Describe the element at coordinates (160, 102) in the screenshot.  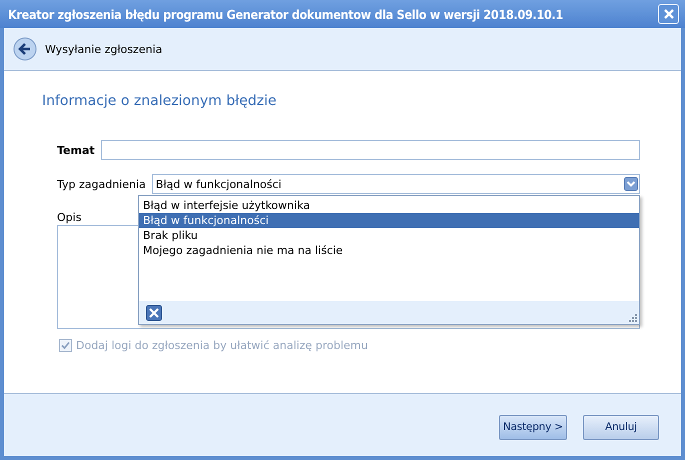
I see `section-heading: Informacje o znalezionym błędzie` at that location.